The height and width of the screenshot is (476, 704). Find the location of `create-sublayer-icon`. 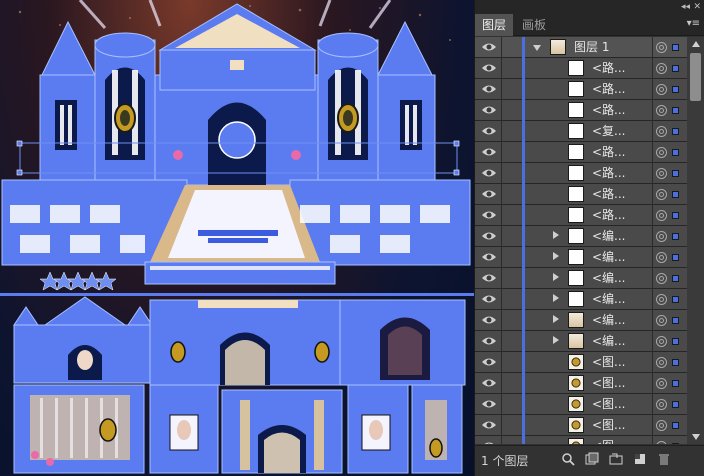

create-sublayer-icon is located at coordinates (616, 459).